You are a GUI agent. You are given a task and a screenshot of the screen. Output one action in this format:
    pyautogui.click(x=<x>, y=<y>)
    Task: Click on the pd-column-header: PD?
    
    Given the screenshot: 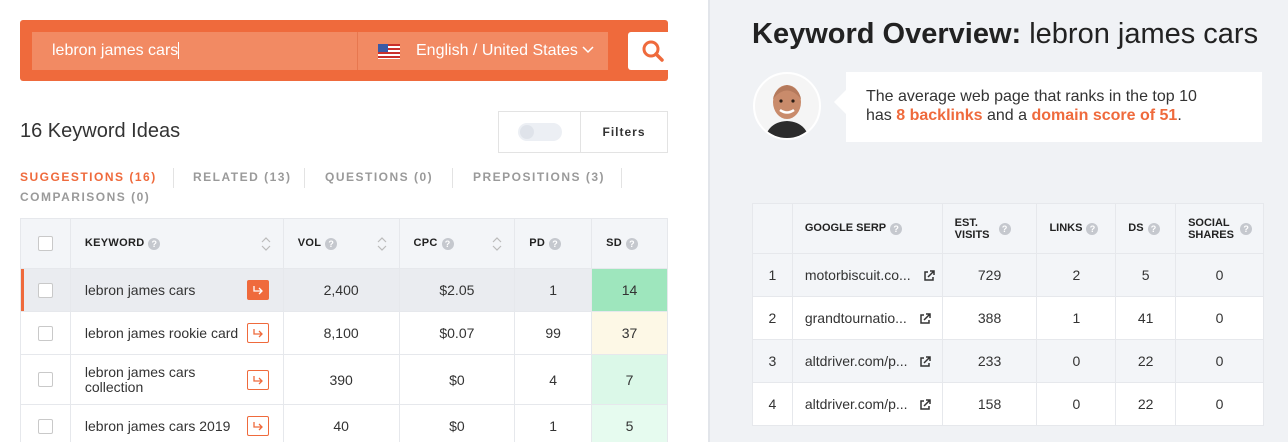 What is the action you would take?
    pyautogui.click(x=553, y=243)
    